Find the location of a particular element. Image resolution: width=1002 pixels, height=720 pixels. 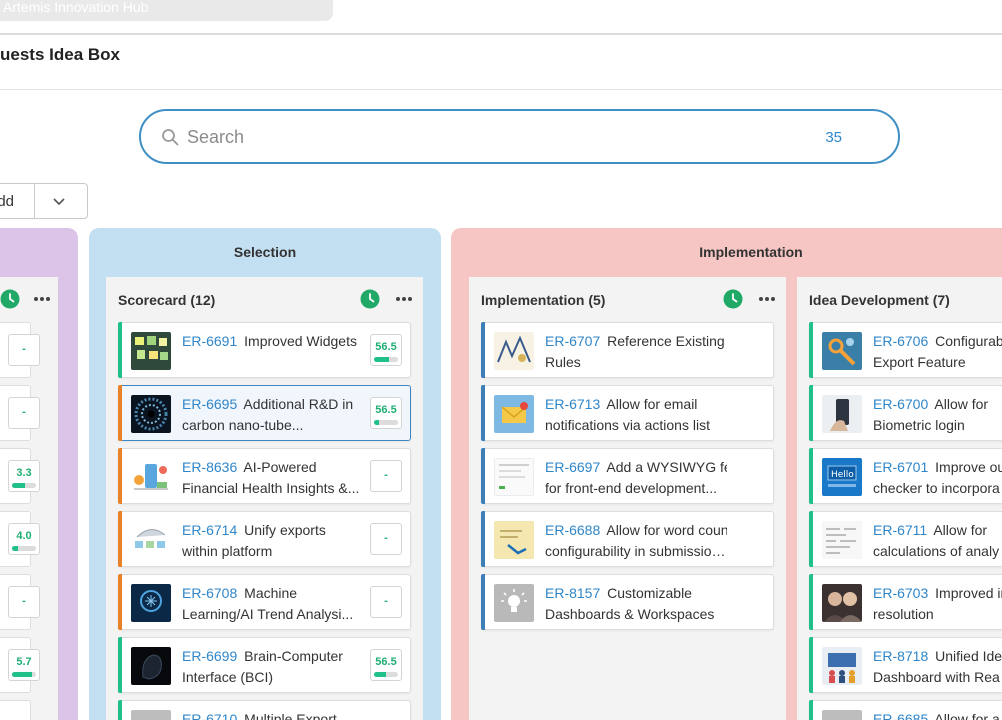

card-title-text: Allow for a is located at coordinates (967, 715).